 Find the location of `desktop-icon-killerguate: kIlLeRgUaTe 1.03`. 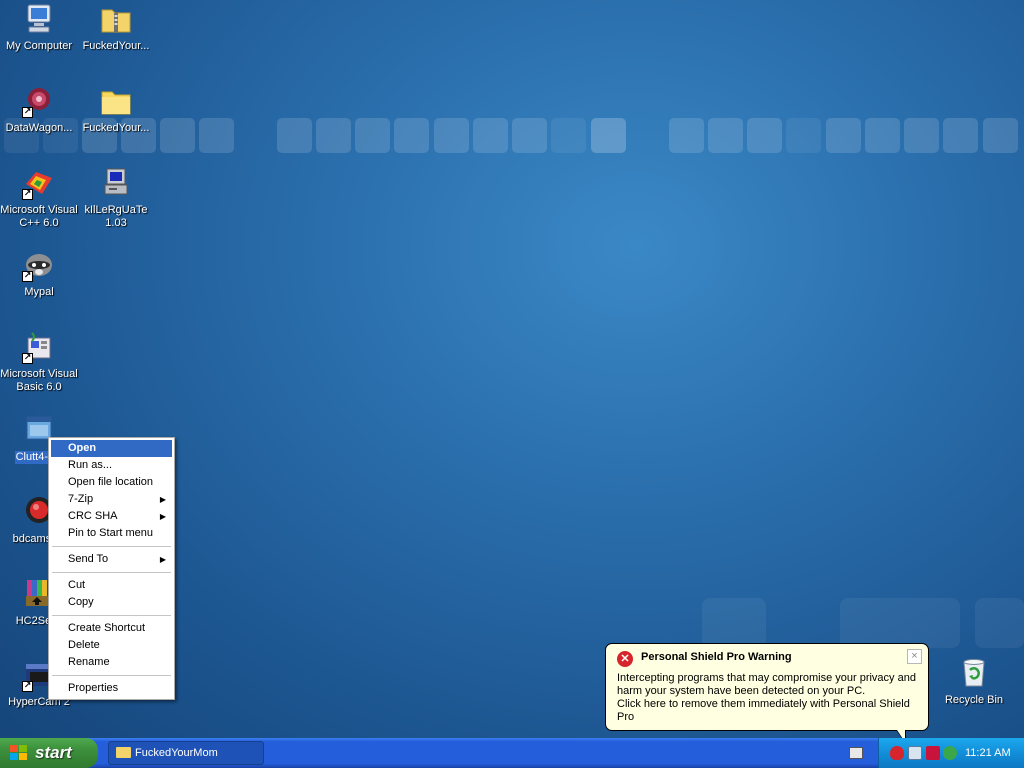

desktop-icon-killerguate: kIlLeRgUaTe 1.03 is located at coordinates (116, 198).